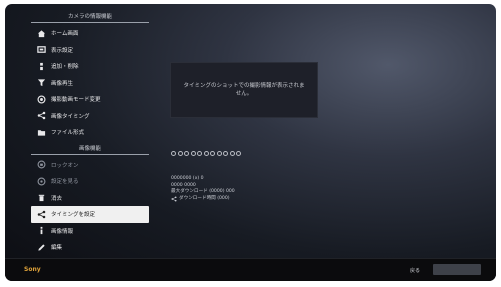  What do you see at coordinates (65, 34) in the screenshot?
I see `menu-item-label: ホーム画面` at bounding box center [65, 34].